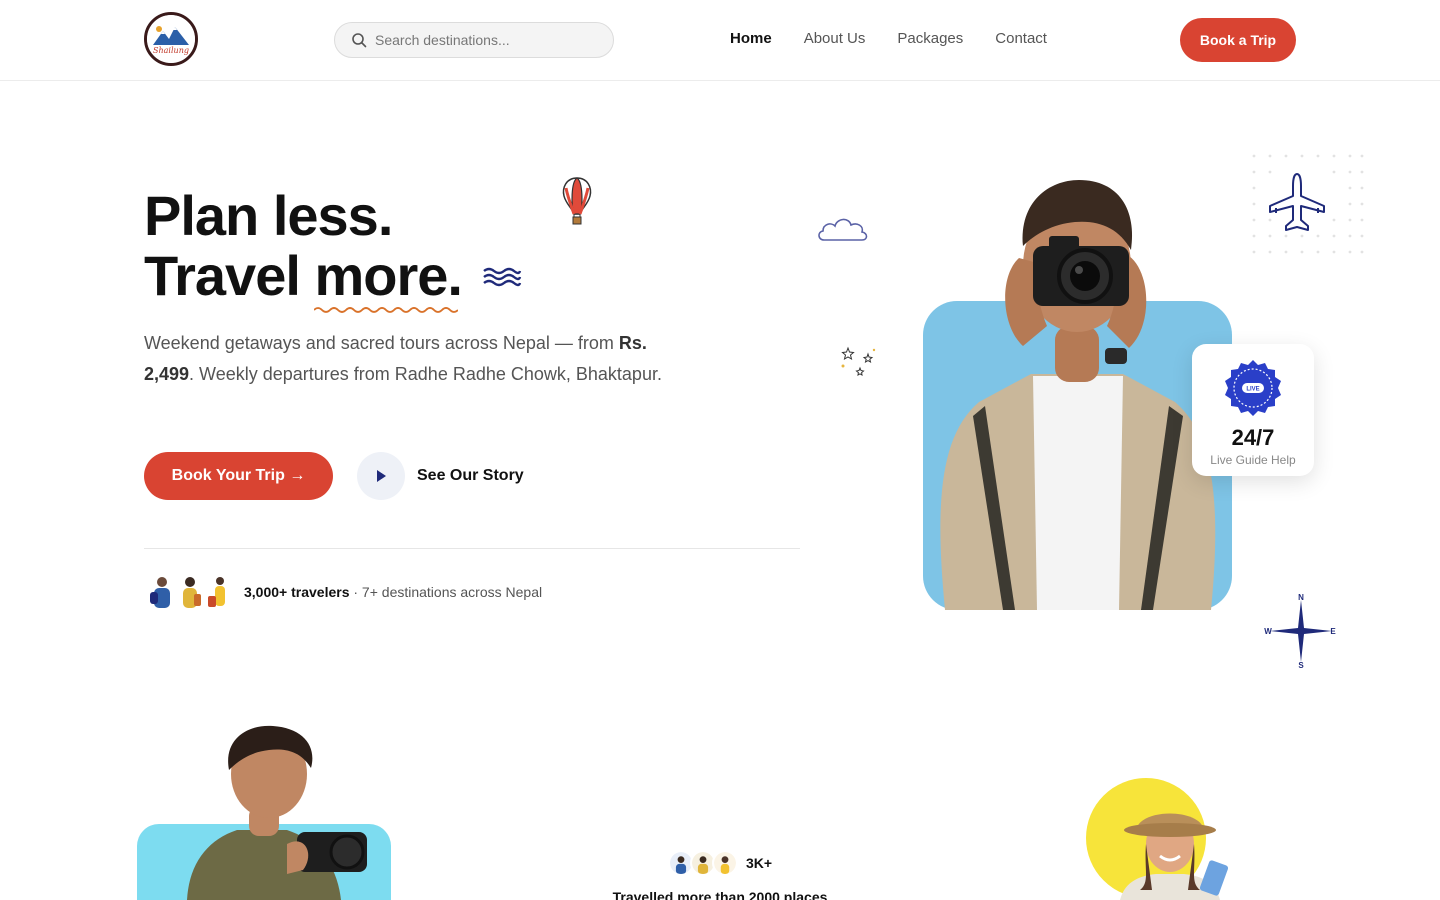 The image size is (1440, 900). I want to click on live-badge-icon: LIVE, so click(1253, 388).